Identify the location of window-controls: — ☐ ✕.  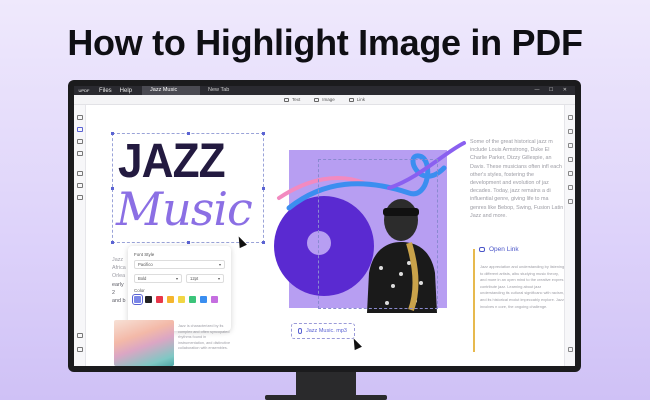
(553, 90).